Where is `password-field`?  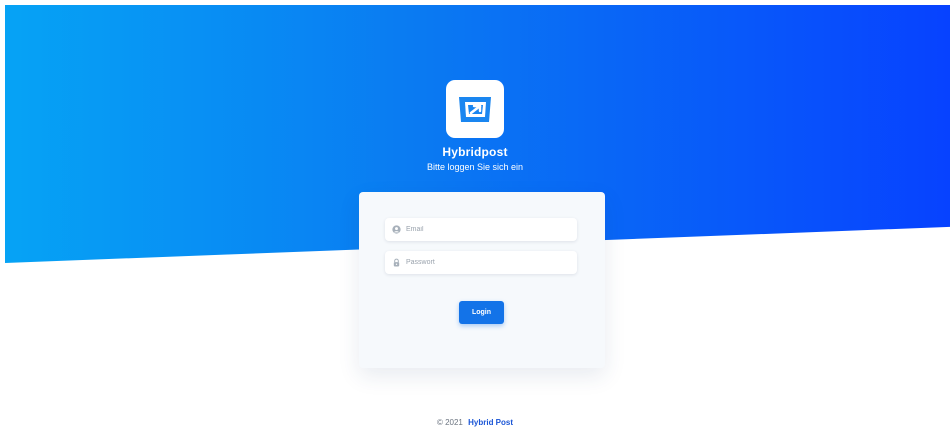
password-field is located at coordinates (481, 262).